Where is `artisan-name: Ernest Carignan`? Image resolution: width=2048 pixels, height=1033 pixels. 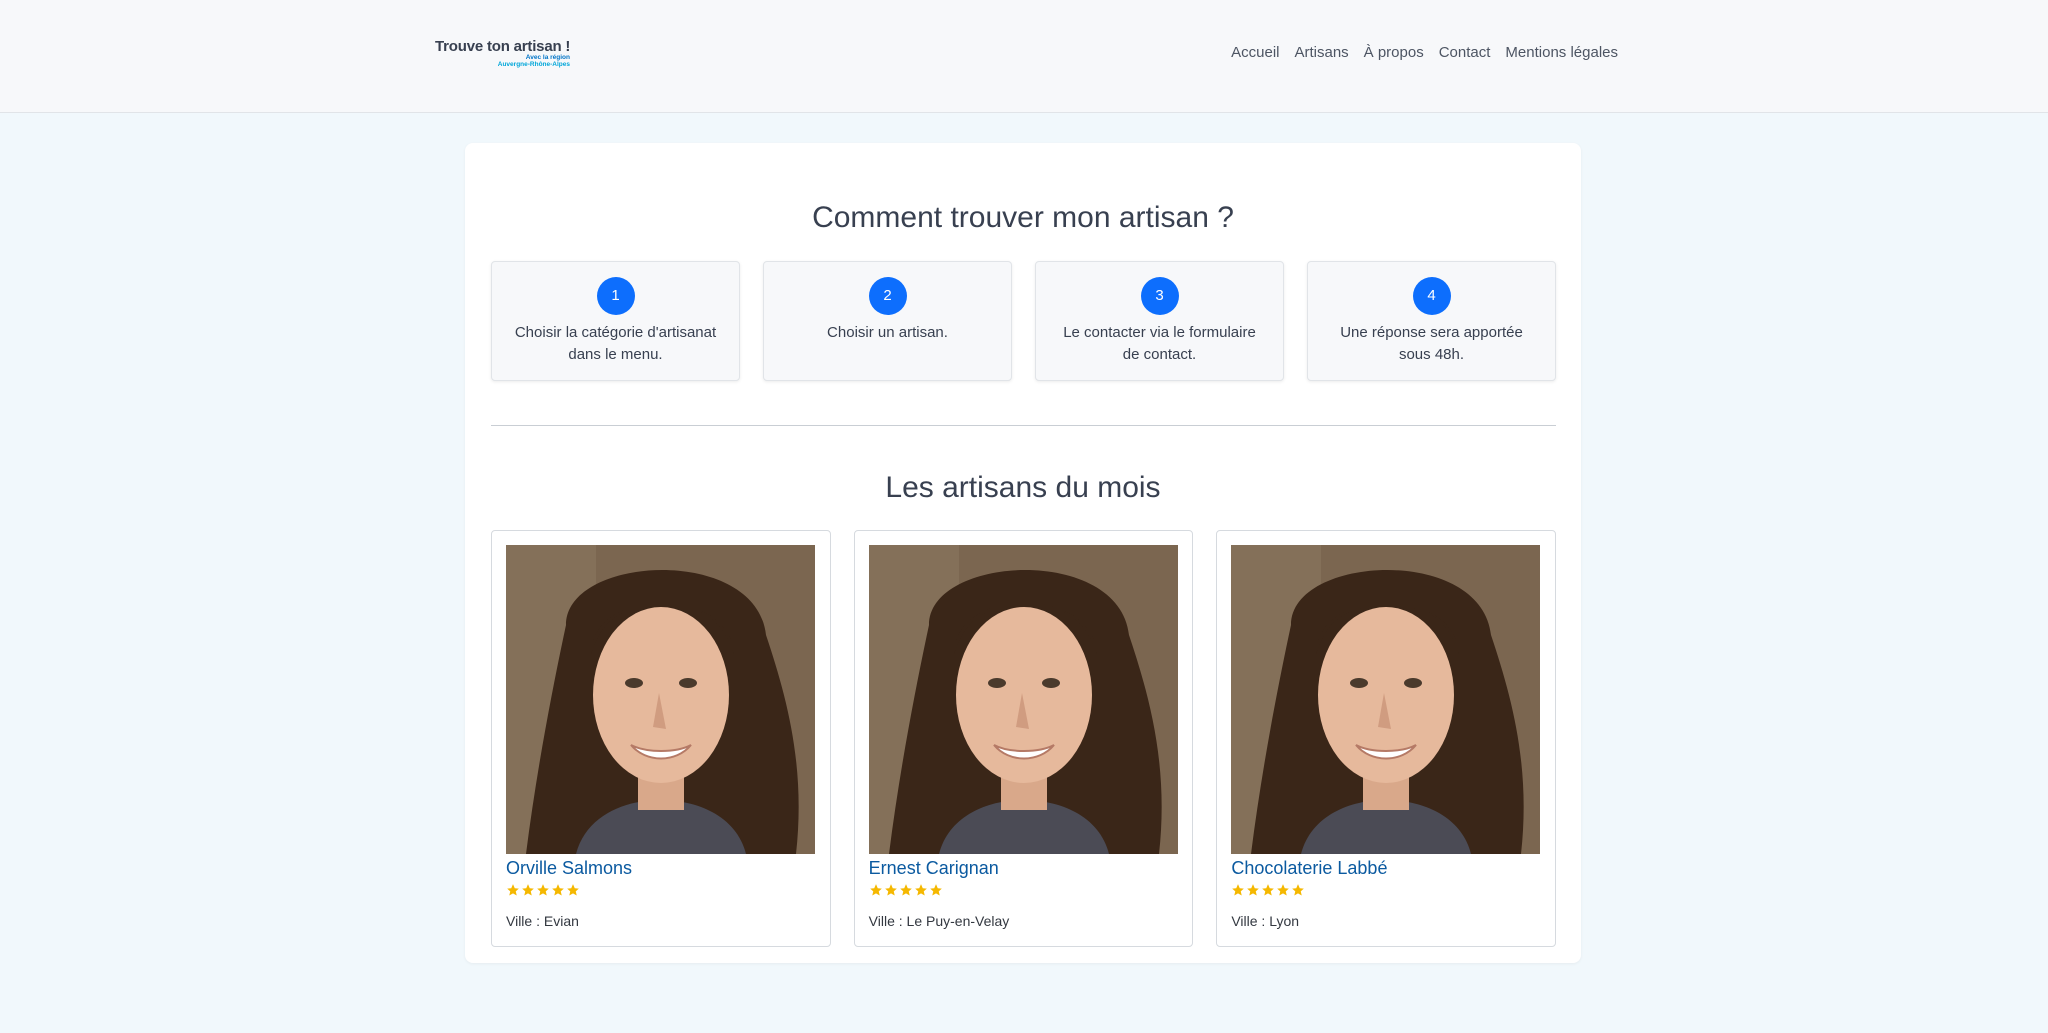
artisan-name: Ernest Carignan is located at coordinates (934, 868).